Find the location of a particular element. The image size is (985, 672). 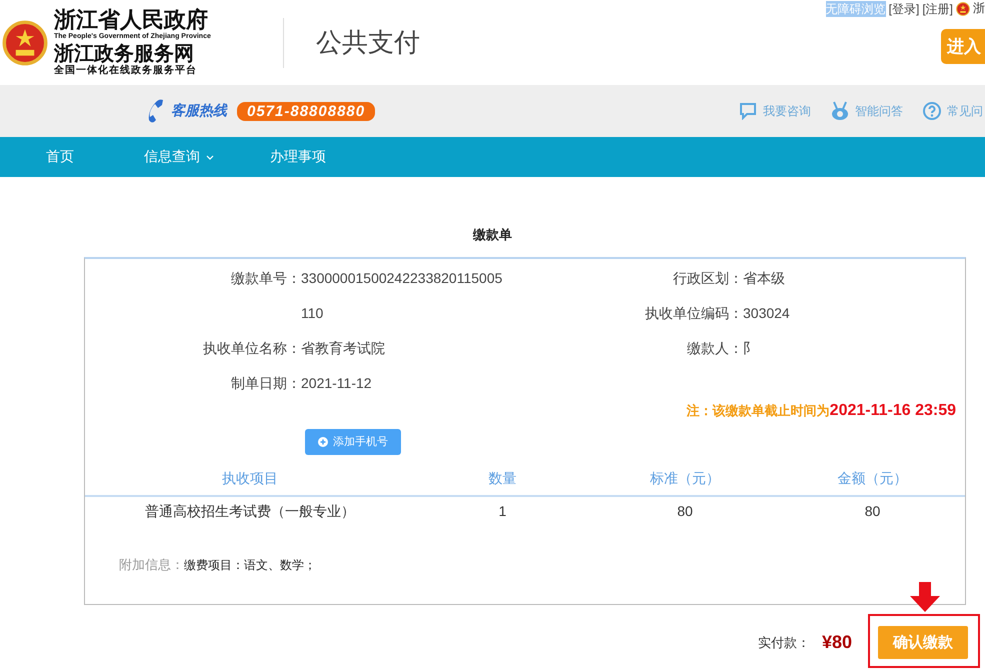

arrow-down-icon is located at coordinates (925, 597).